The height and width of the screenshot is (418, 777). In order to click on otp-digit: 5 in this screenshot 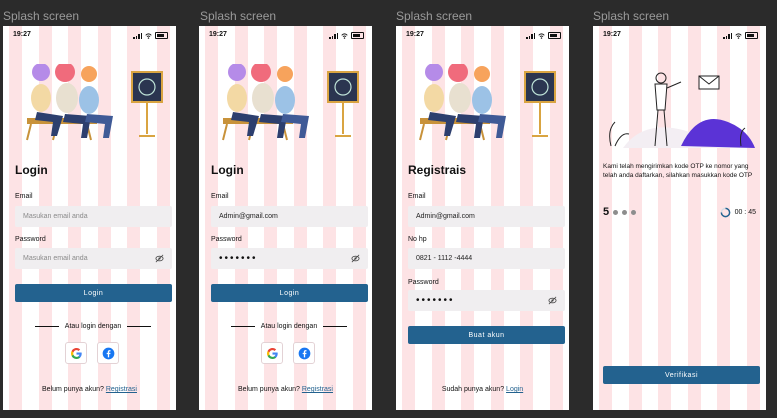, I will do `click(606, 212)`.